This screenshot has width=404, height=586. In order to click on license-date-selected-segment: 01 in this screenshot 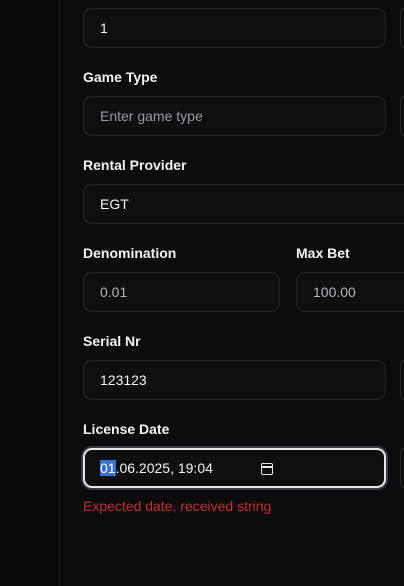, I will do `click(108, 468)`.